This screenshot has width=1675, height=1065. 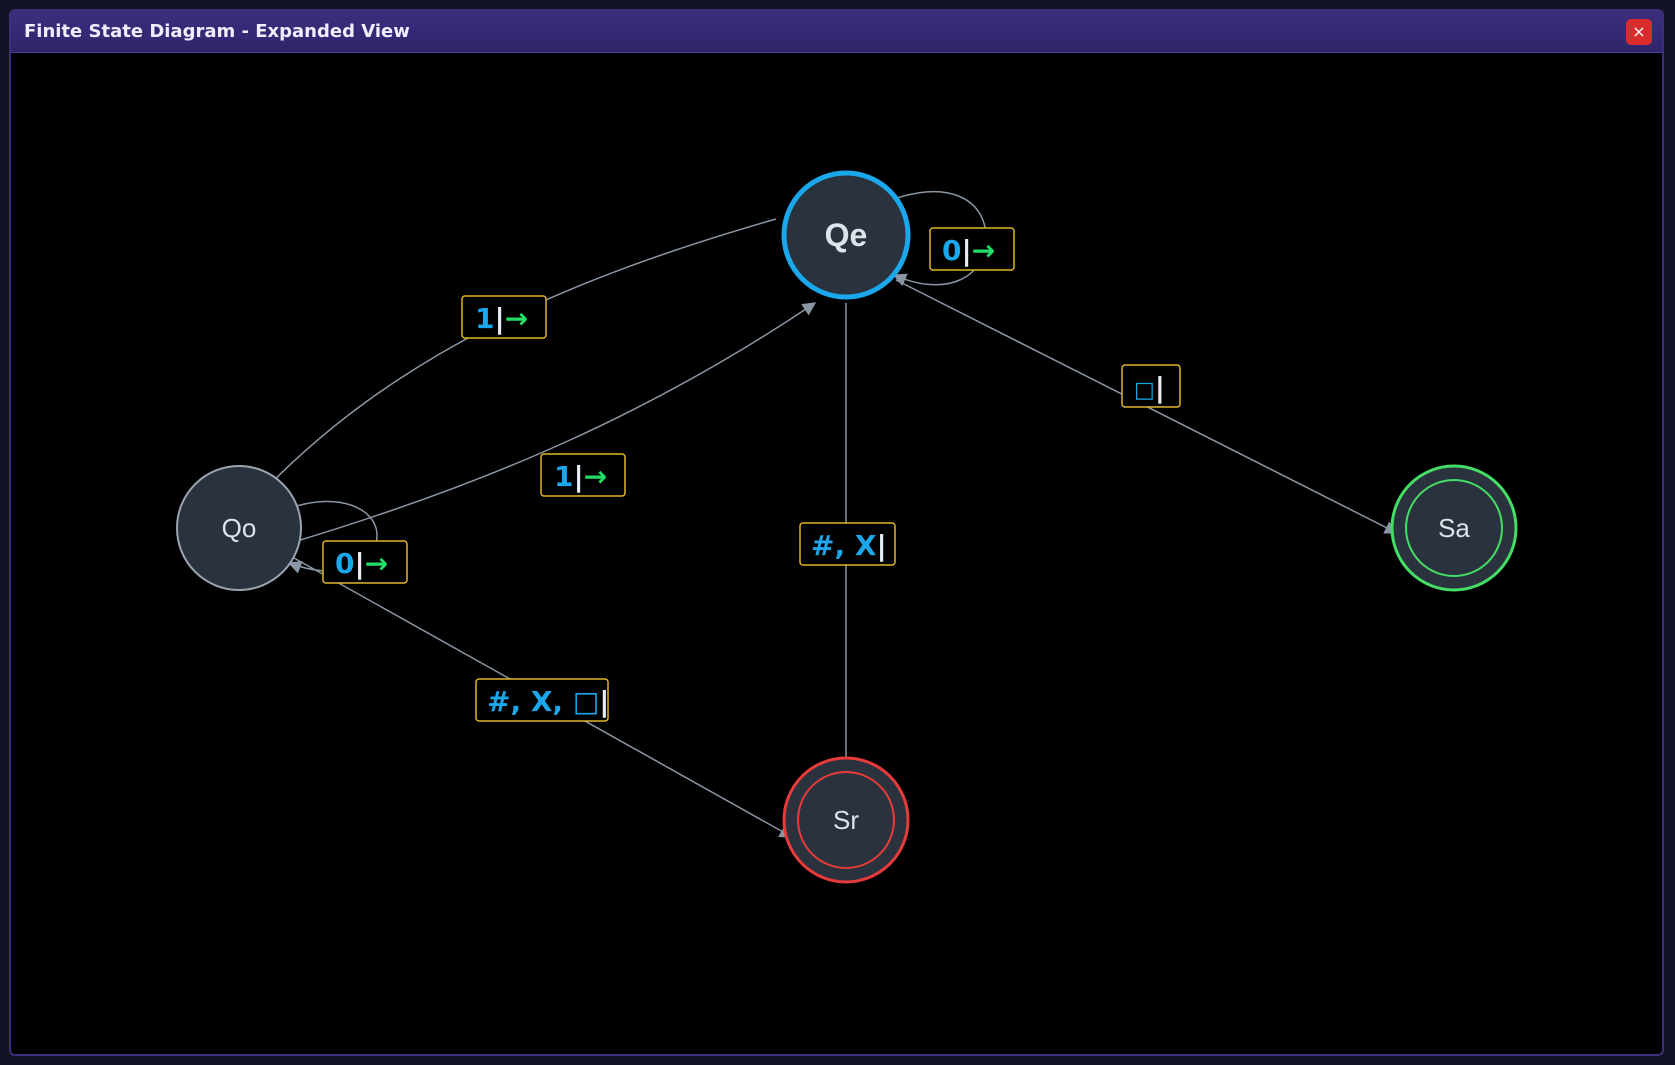 I want to click on edge-qe-qo, so click(x=514, y=361).